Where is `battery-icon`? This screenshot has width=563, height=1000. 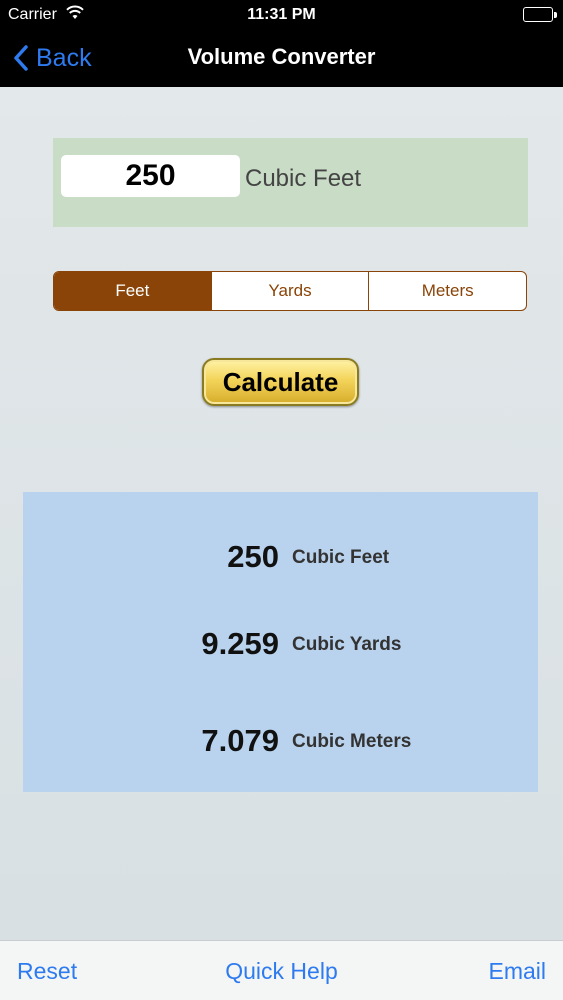 battery-icon is located at coordinates (540, 14).